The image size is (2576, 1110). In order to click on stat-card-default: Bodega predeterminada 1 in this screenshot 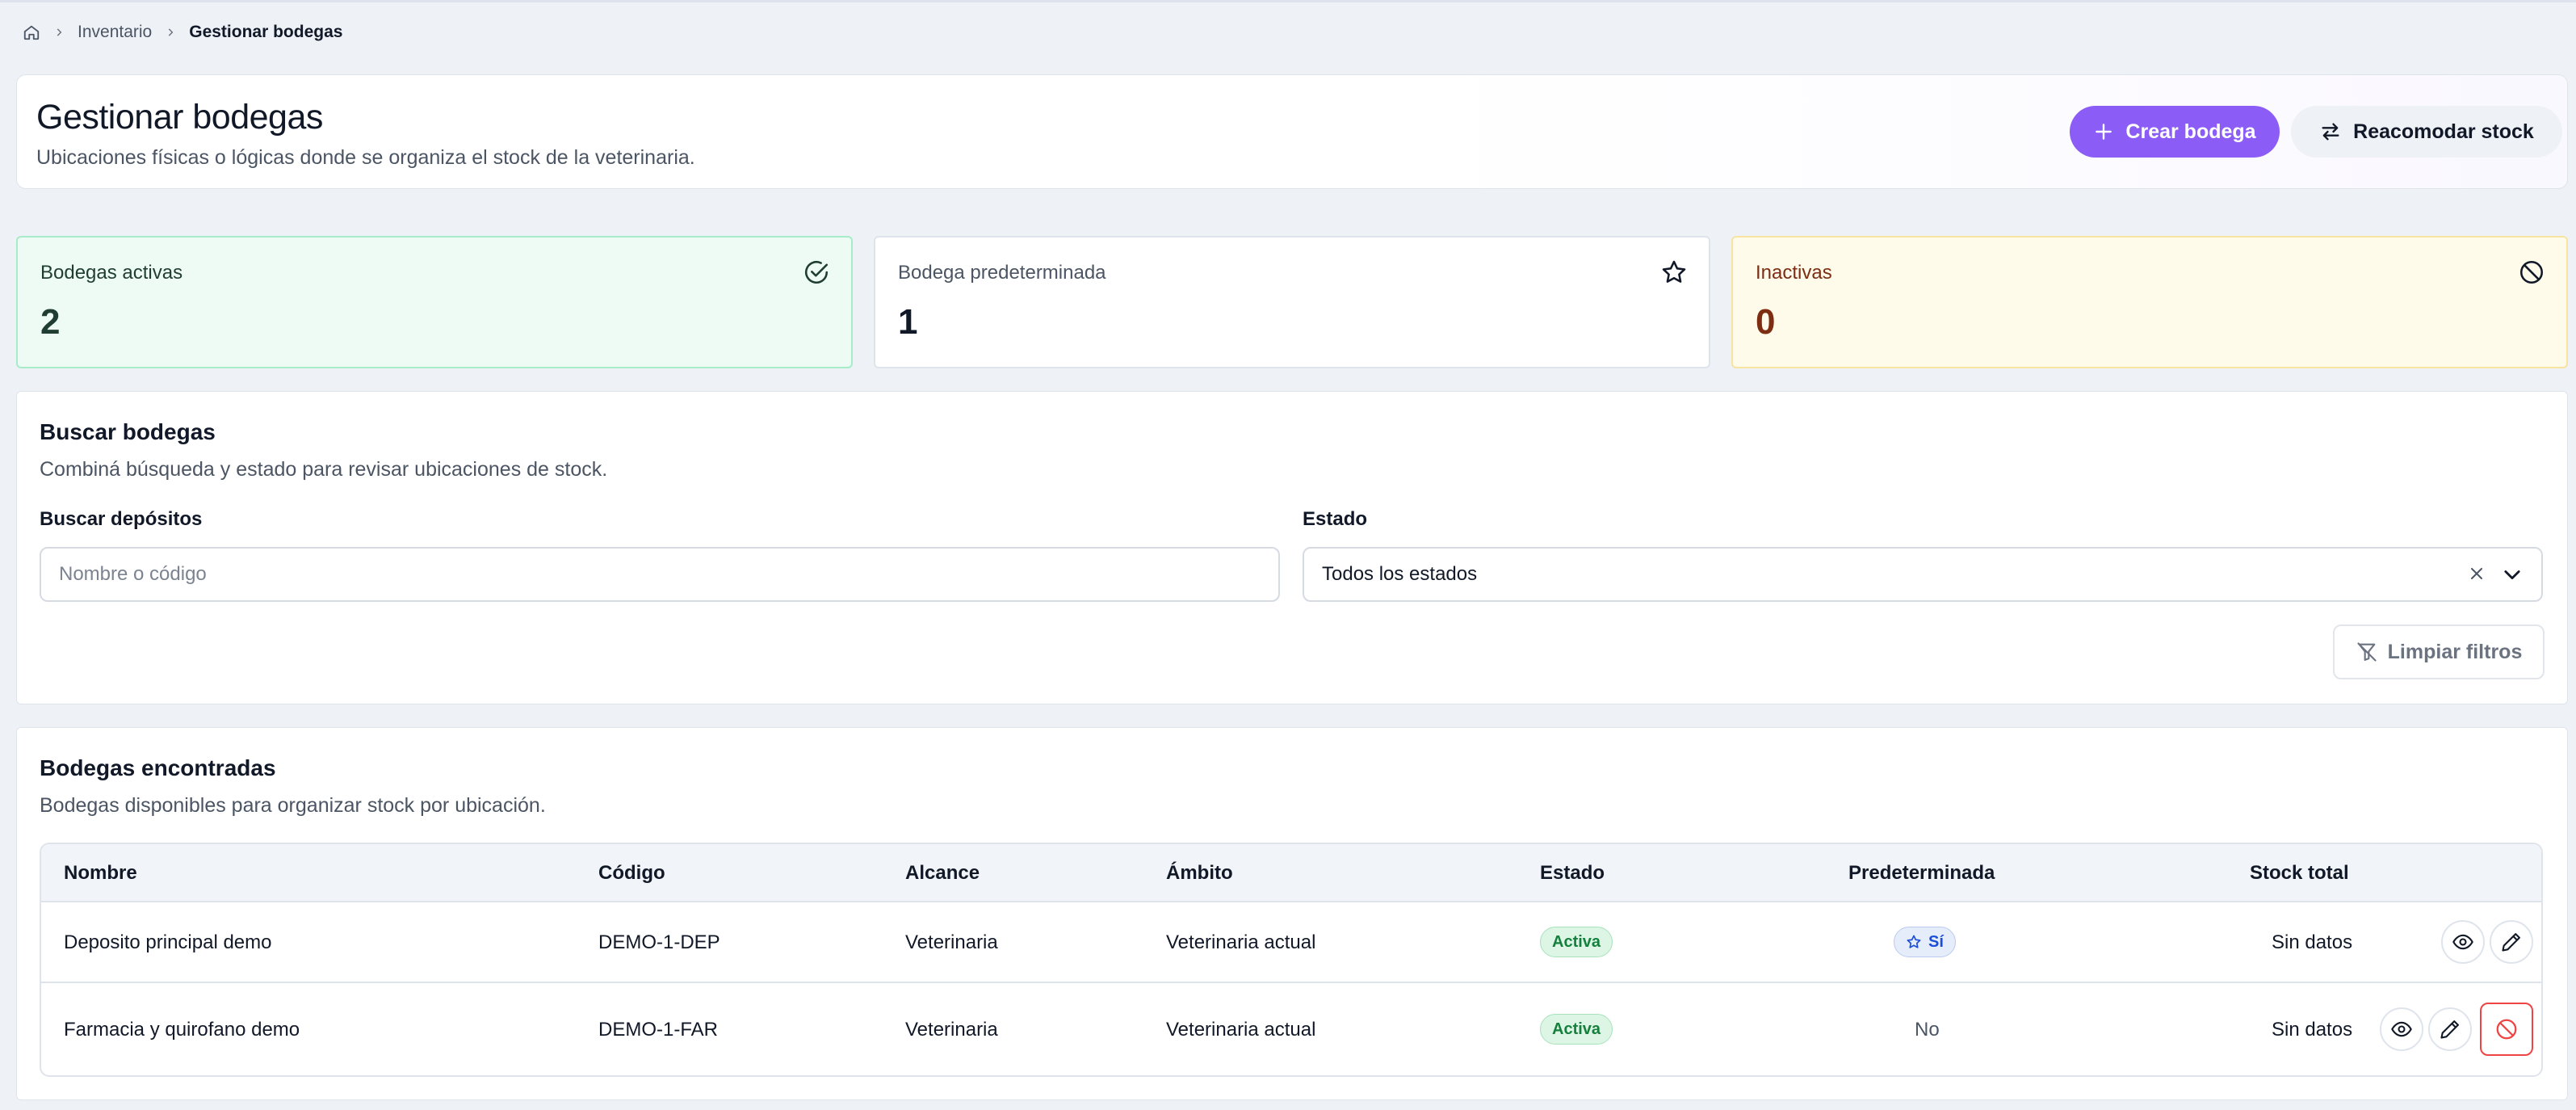, I will do `click(1292, 302)`.